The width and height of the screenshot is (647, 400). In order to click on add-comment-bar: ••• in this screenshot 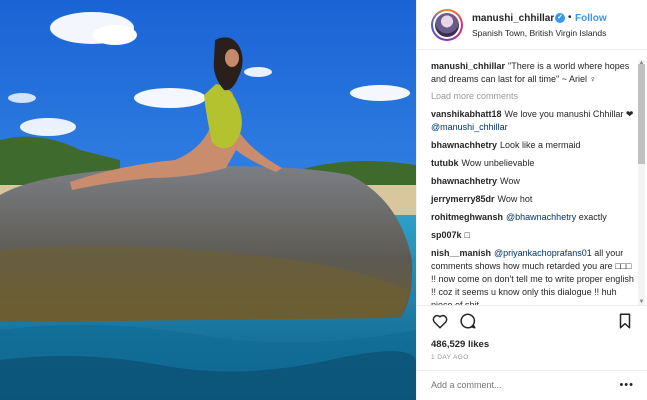, I will do `click(532, 385)`.